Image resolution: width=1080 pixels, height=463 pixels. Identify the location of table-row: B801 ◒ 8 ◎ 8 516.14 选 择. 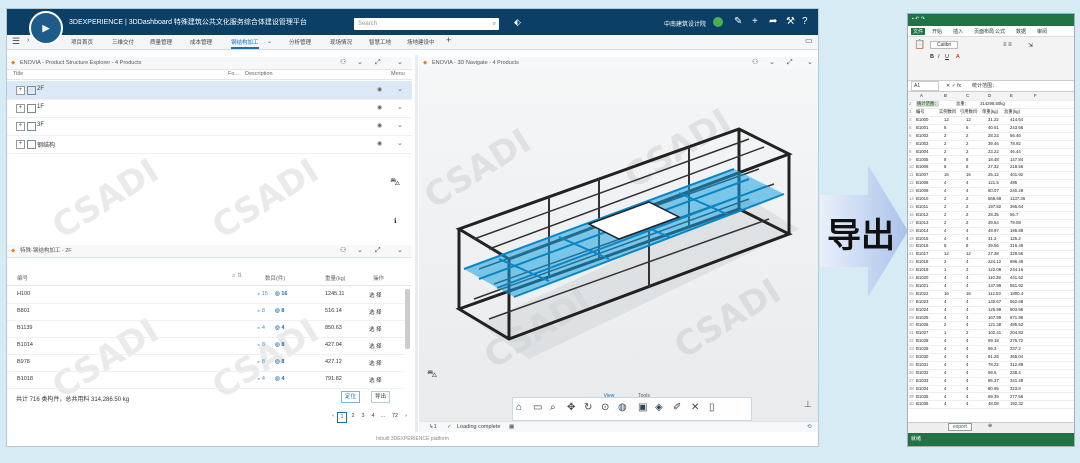
(206, 312).